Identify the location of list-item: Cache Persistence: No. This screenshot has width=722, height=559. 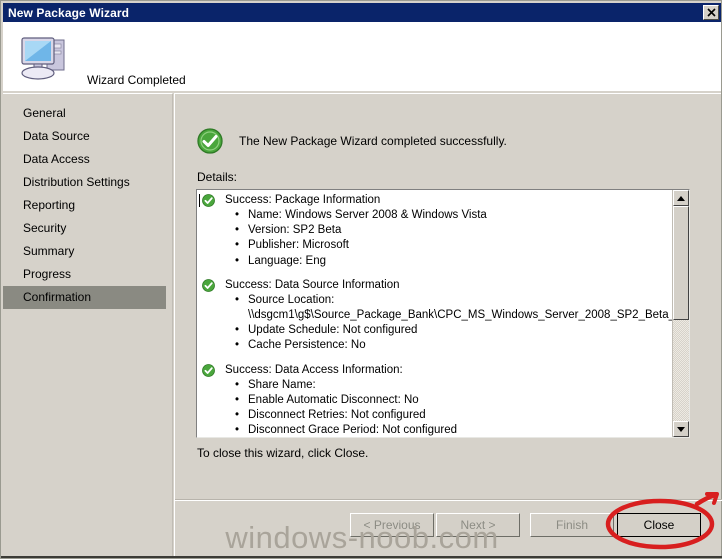
(454, 345).